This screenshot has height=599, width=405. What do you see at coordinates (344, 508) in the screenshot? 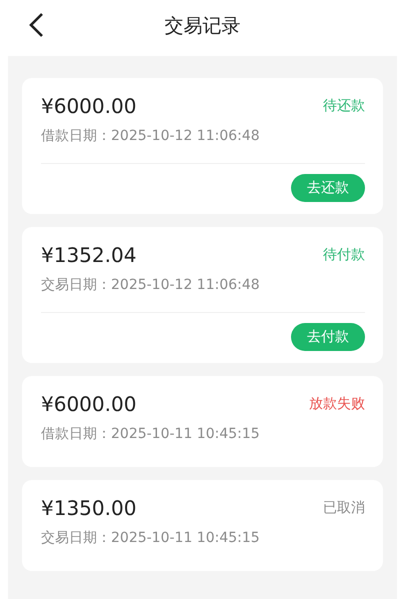
I see `status-label: 已取消` at bounding box center [344, 508].